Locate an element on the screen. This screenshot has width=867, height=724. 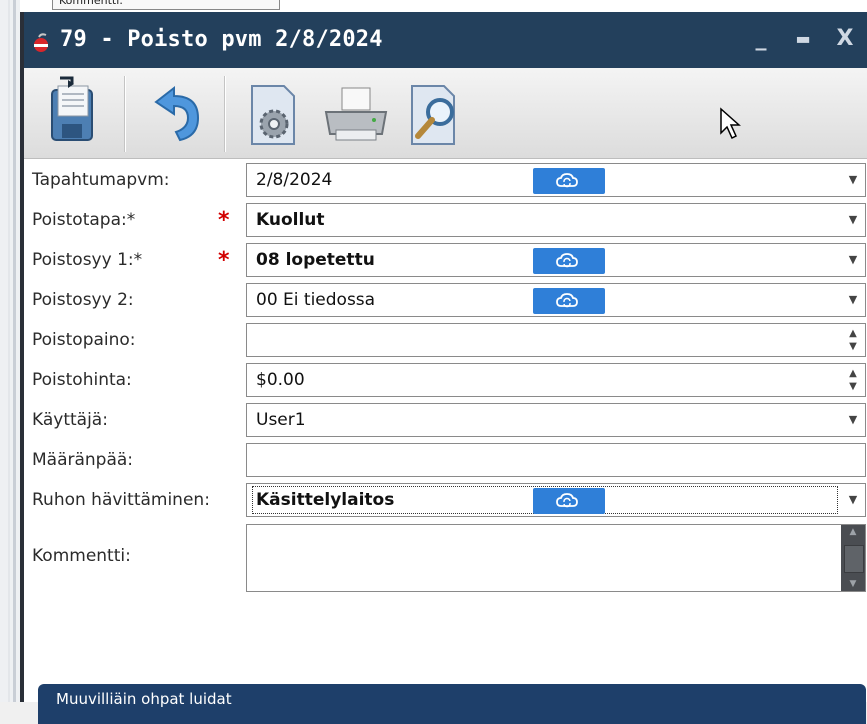
dropdown-field: 08 lopetettu ▼ is located at coordinates (556, 260).